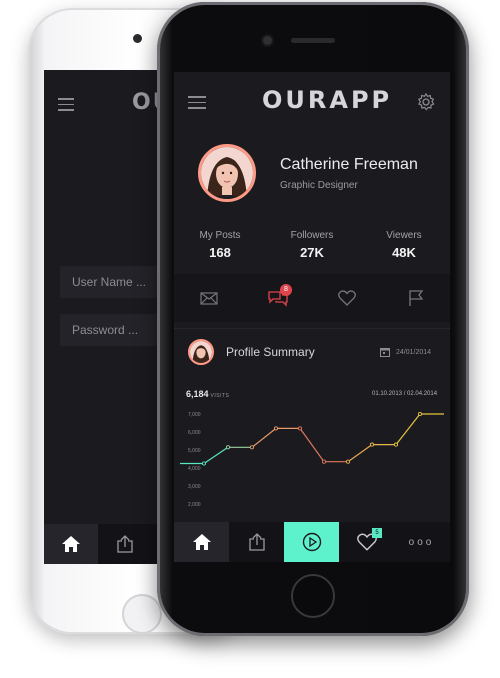 The image size is (500, 678). What do you see at coordinates (220, 235) in the screenshot?
I see `stat-label: My Posts` at bounding box center [220, 235].